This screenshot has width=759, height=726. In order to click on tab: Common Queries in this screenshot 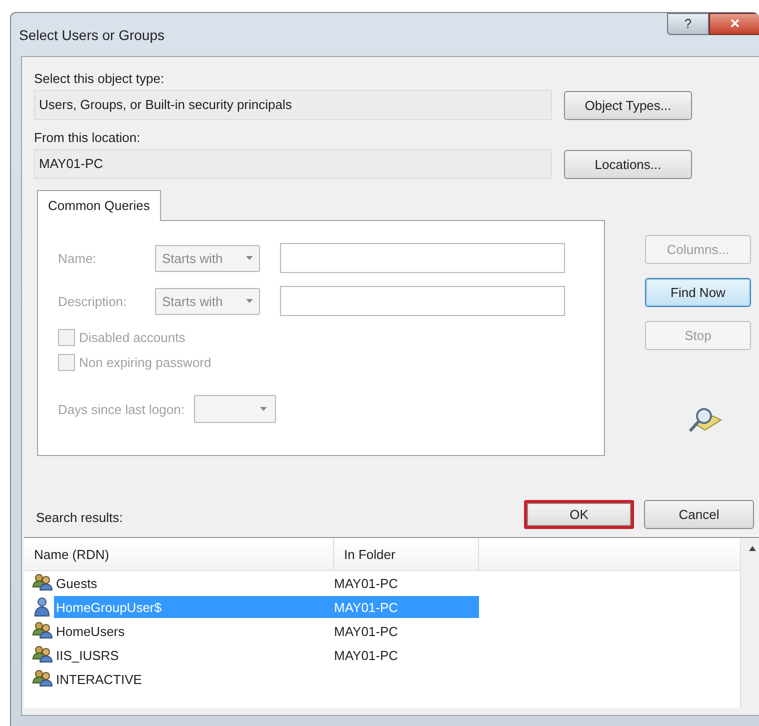, I will do `click(99, 205)`.